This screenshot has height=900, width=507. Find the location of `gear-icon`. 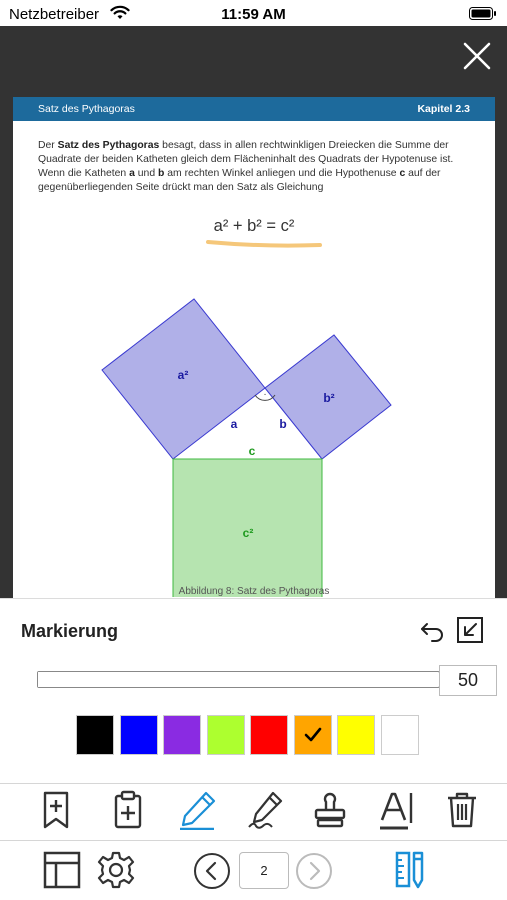

gear-icon is located at coordinates (116, 870).